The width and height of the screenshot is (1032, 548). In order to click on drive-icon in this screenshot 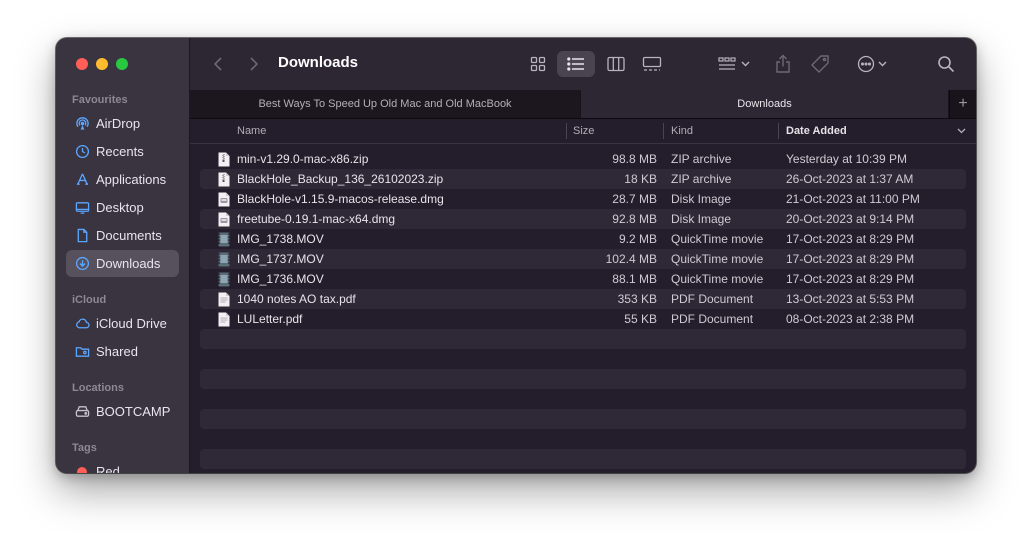, I will do `click(82, 412)`.